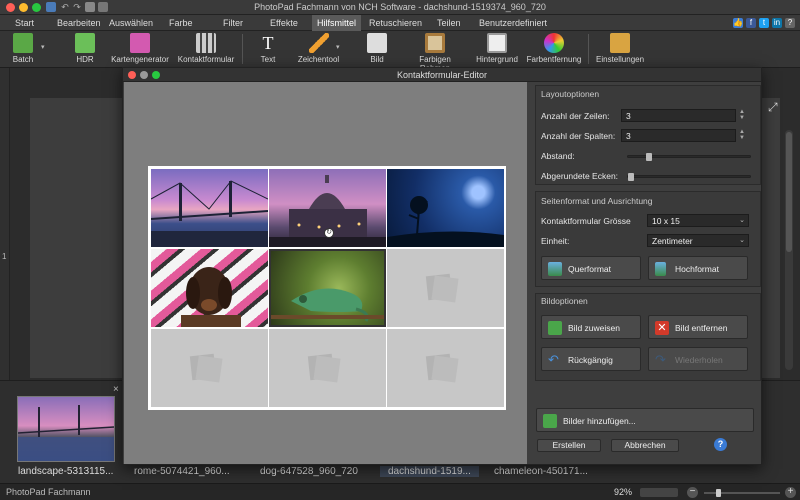  I want to click on zoom-out-icon: −, so click(692, 492).